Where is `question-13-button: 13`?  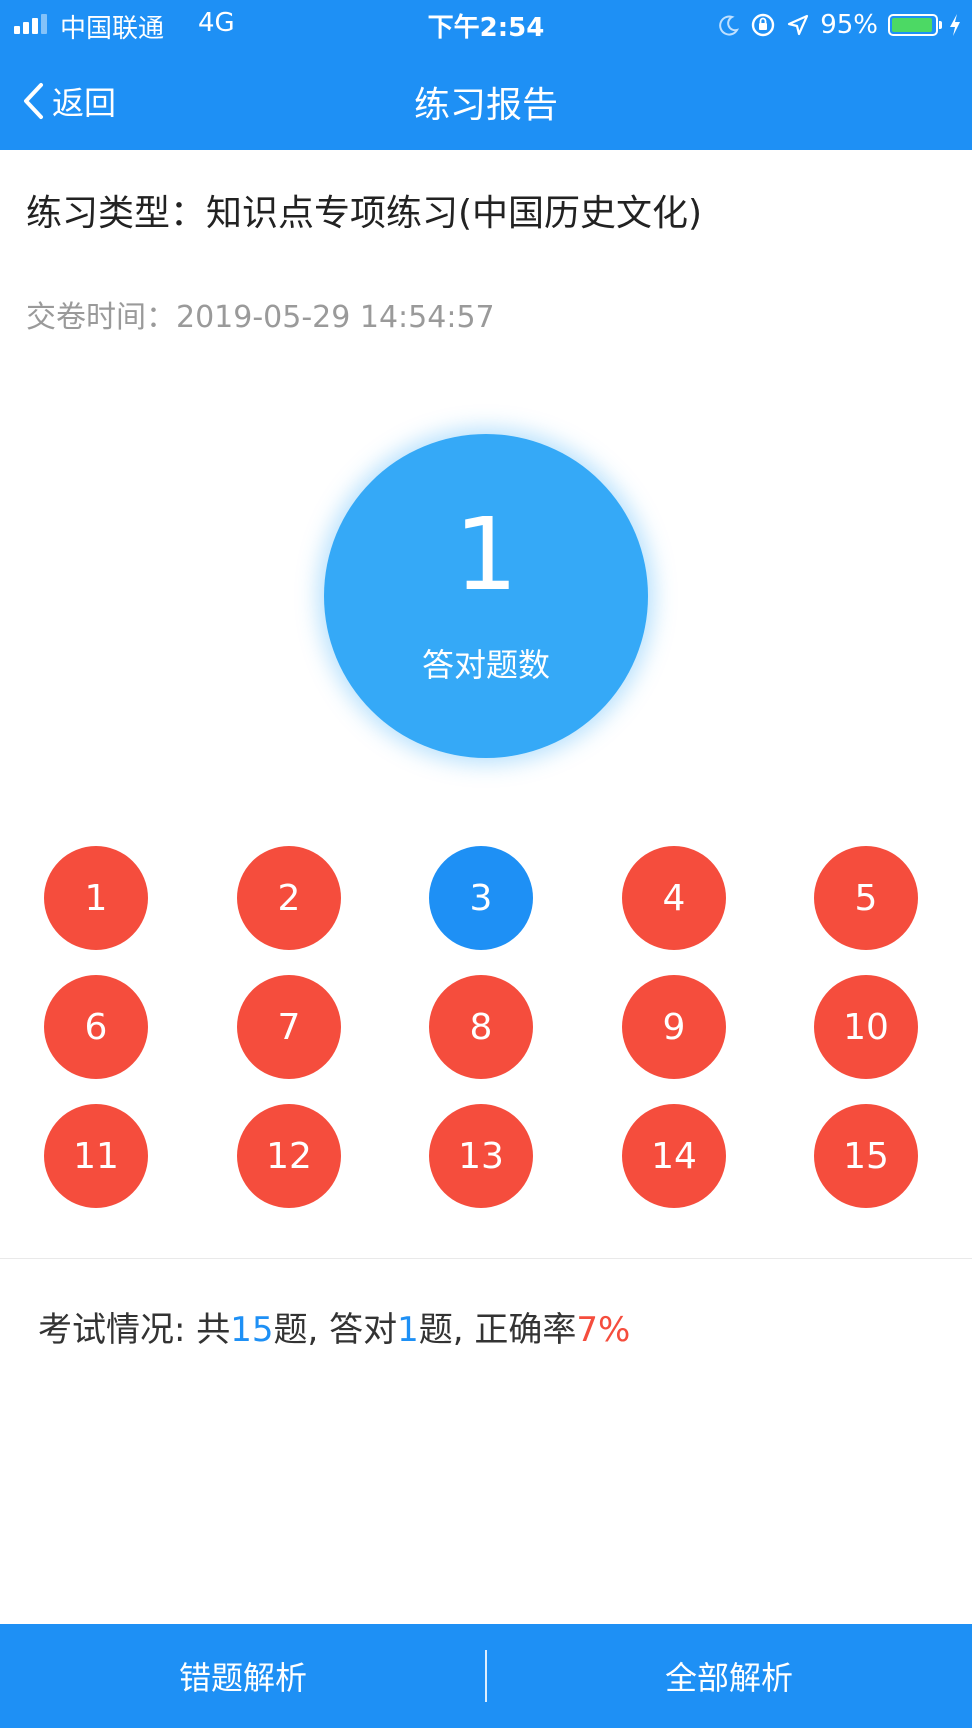
question-13-button: 13 is located at coordinates (481, 1156).